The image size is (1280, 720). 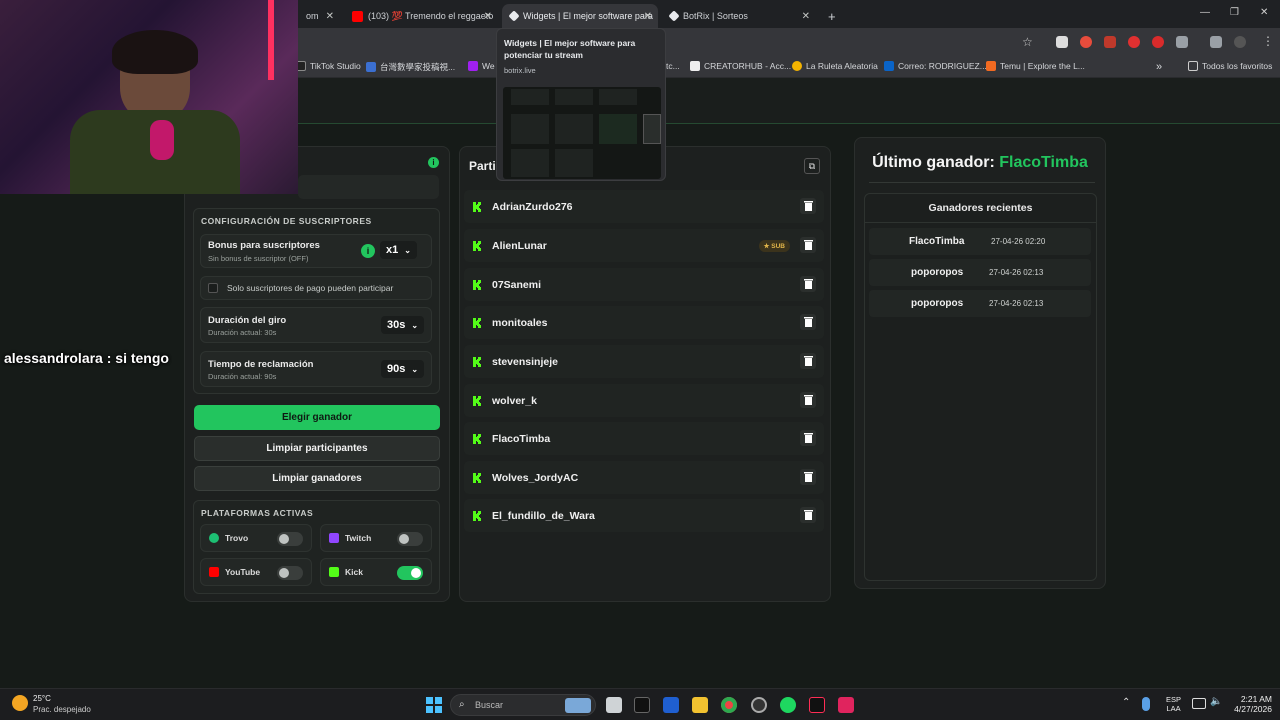 What do you see at coordinates (812, 166) in the screenshot?
I see `copy-icon: ⧉` at bounding box center [812, 166].